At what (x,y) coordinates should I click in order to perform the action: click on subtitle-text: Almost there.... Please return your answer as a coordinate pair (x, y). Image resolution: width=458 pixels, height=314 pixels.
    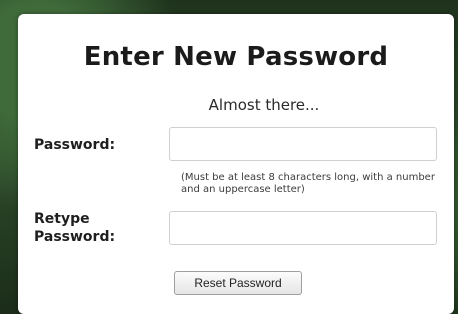
    Looking at the image, I should click on (264, 105).